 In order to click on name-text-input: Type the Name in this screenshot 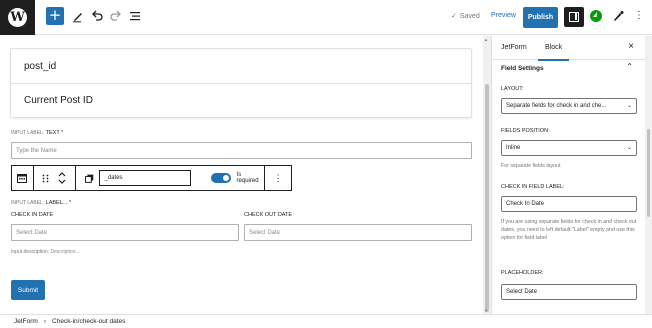, I will do `click(241, 150)`.